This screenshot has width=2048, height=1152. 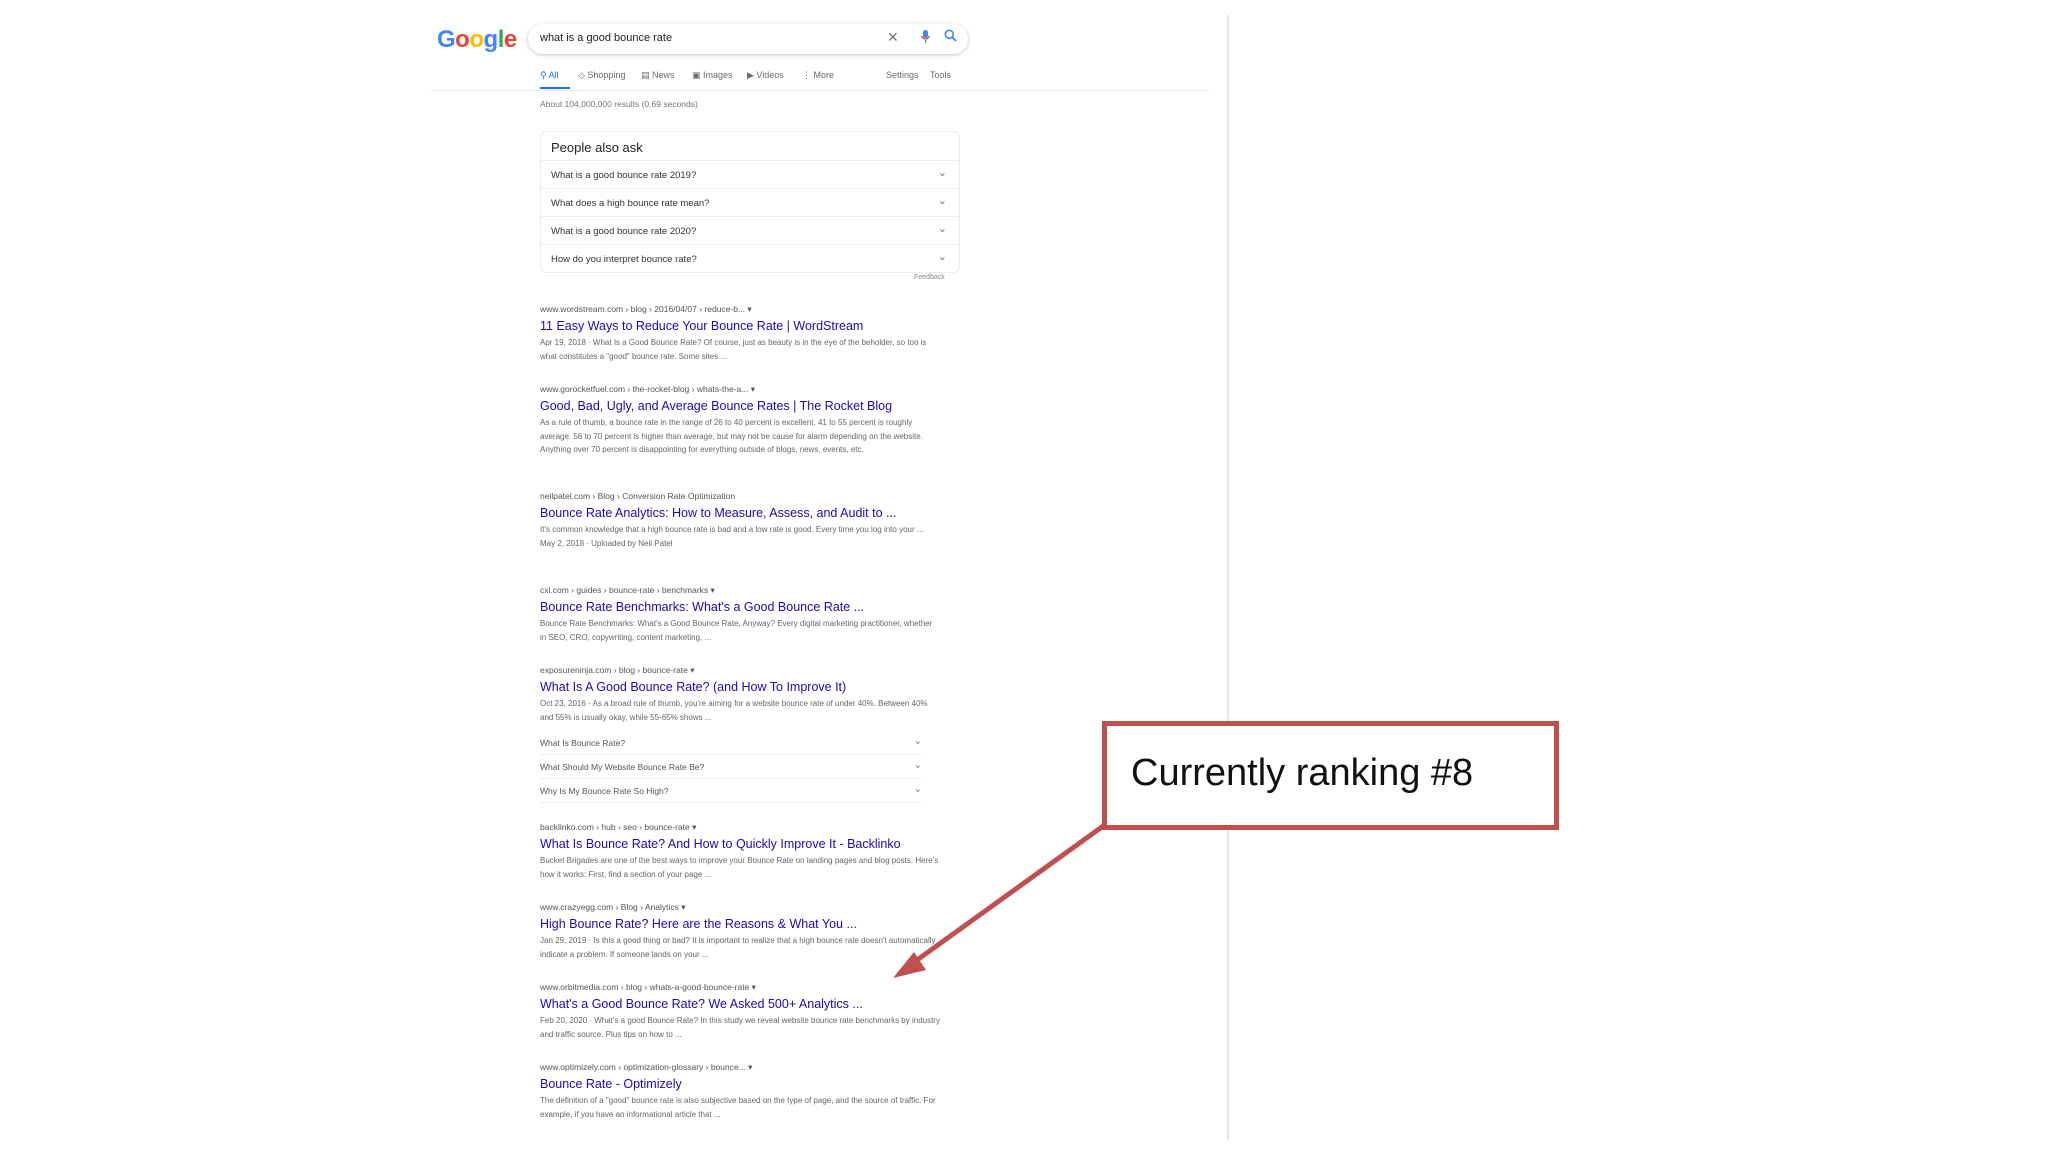 I want to click on ranking-callout: Currently ranking #8, so click(x=1330, y=775).